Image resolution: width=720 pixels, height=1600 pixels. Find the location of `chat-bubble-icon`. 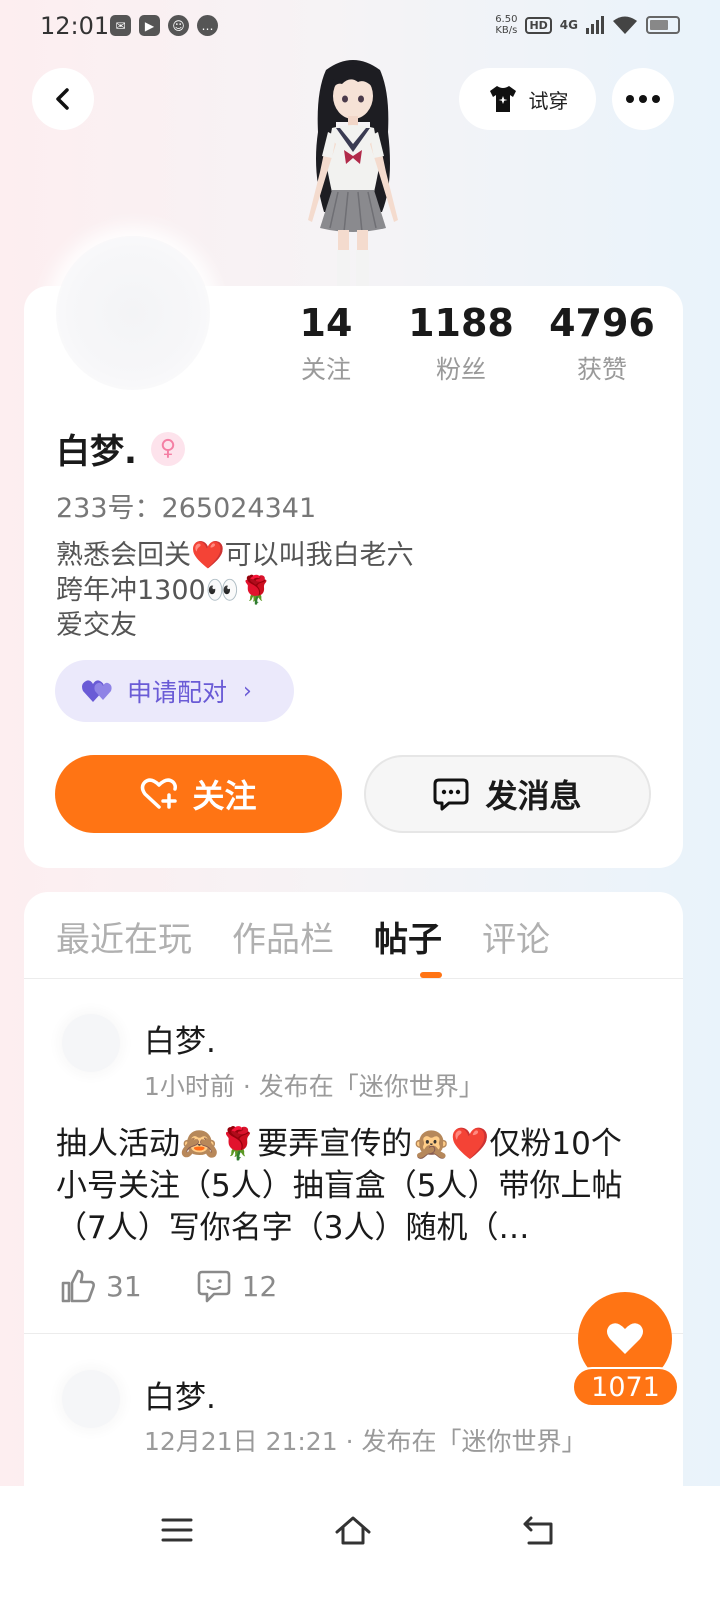

chat-bubble-icon is located at coordinates (451, 794).